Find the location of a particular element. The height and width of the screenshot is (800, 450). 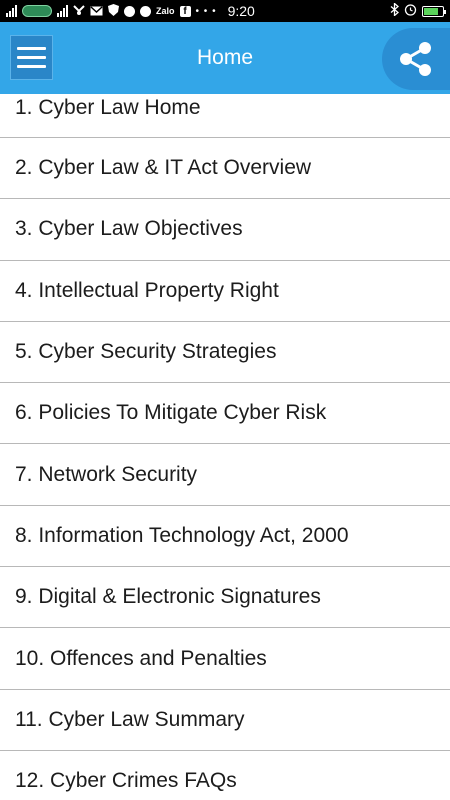

overflow-dots: • • • is located at coordinates (206, 11).